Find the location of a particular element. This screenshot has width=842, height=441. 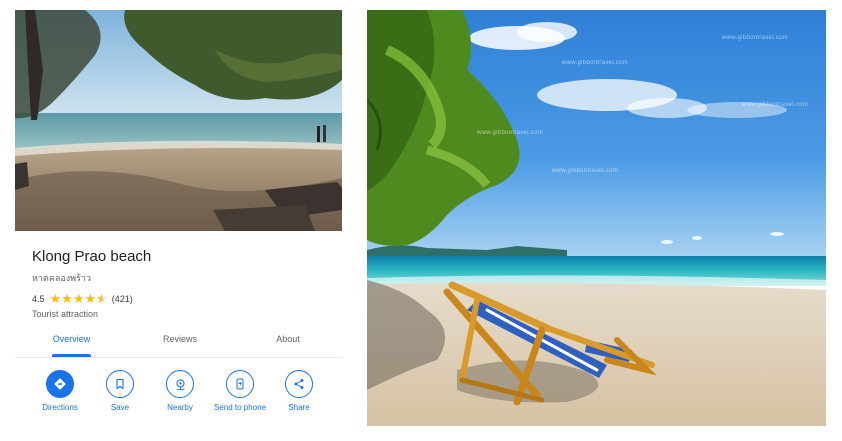

rating-stars: ★ ★ ★ ★ ★ is located at coordinates (79, 299).